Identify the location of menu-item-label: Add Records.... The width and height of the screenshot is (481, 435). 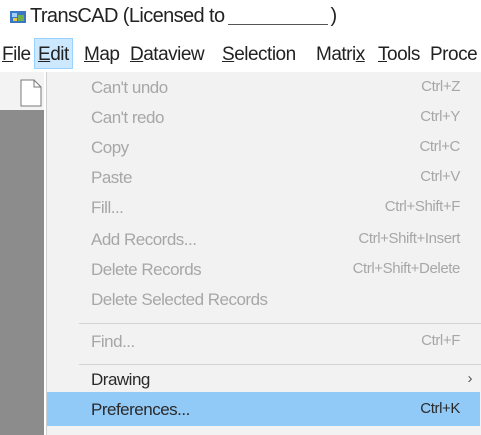
(144, 239).